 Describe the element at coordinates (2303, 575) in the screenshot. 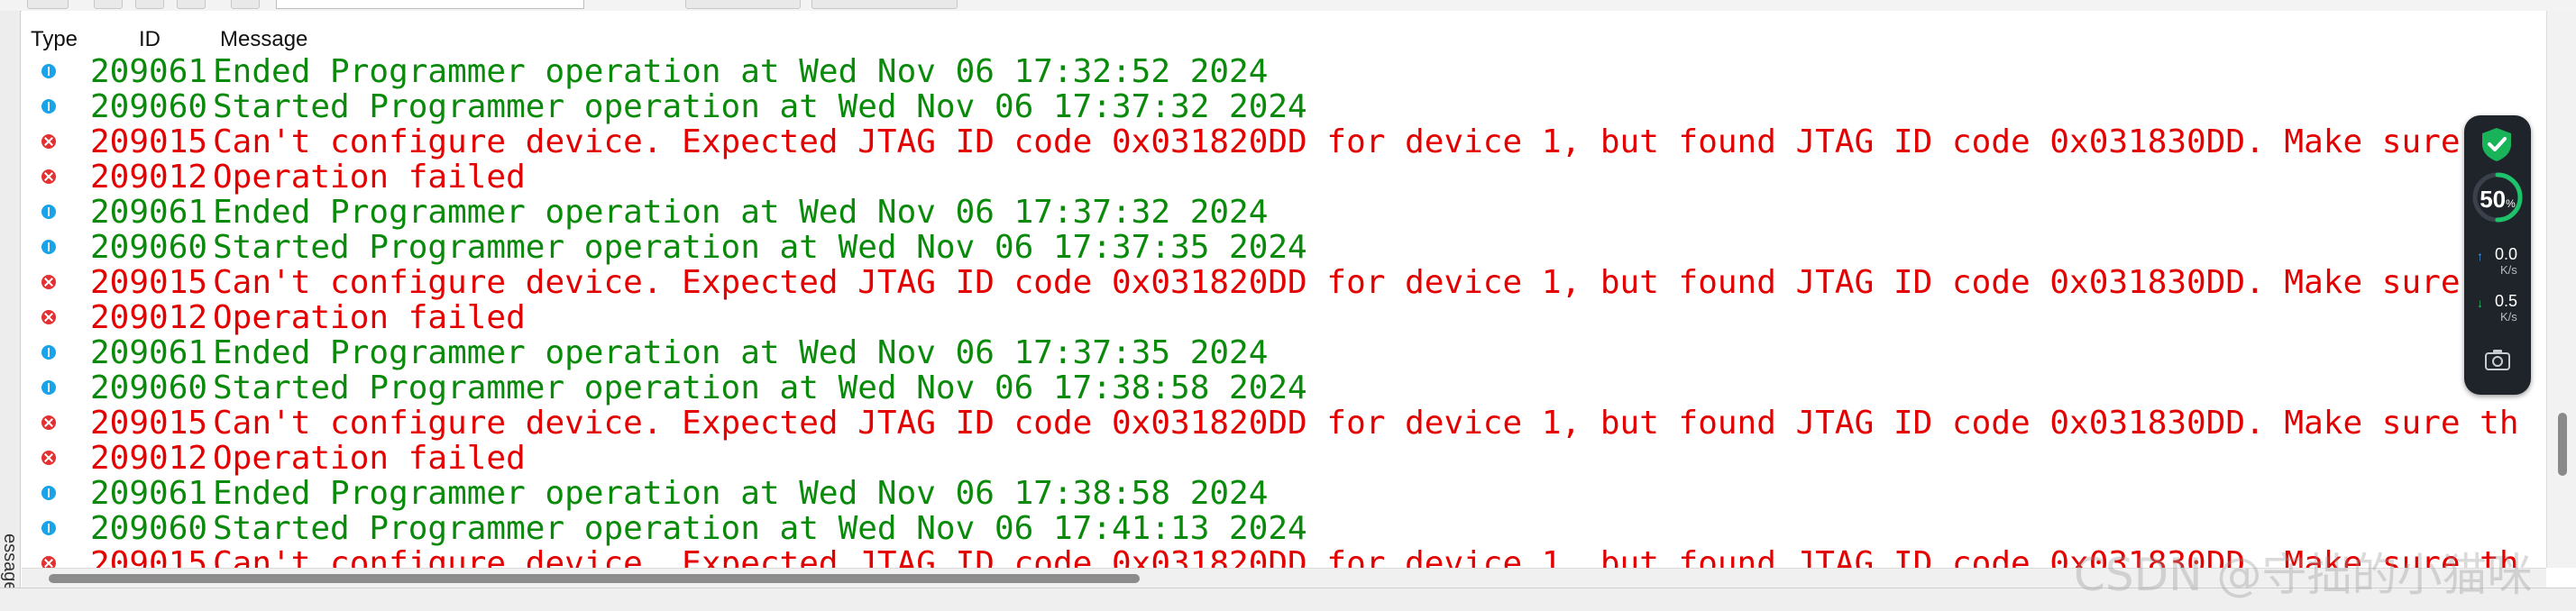

I see `watermark: CSDN @守拙的小猫咪` at that location.